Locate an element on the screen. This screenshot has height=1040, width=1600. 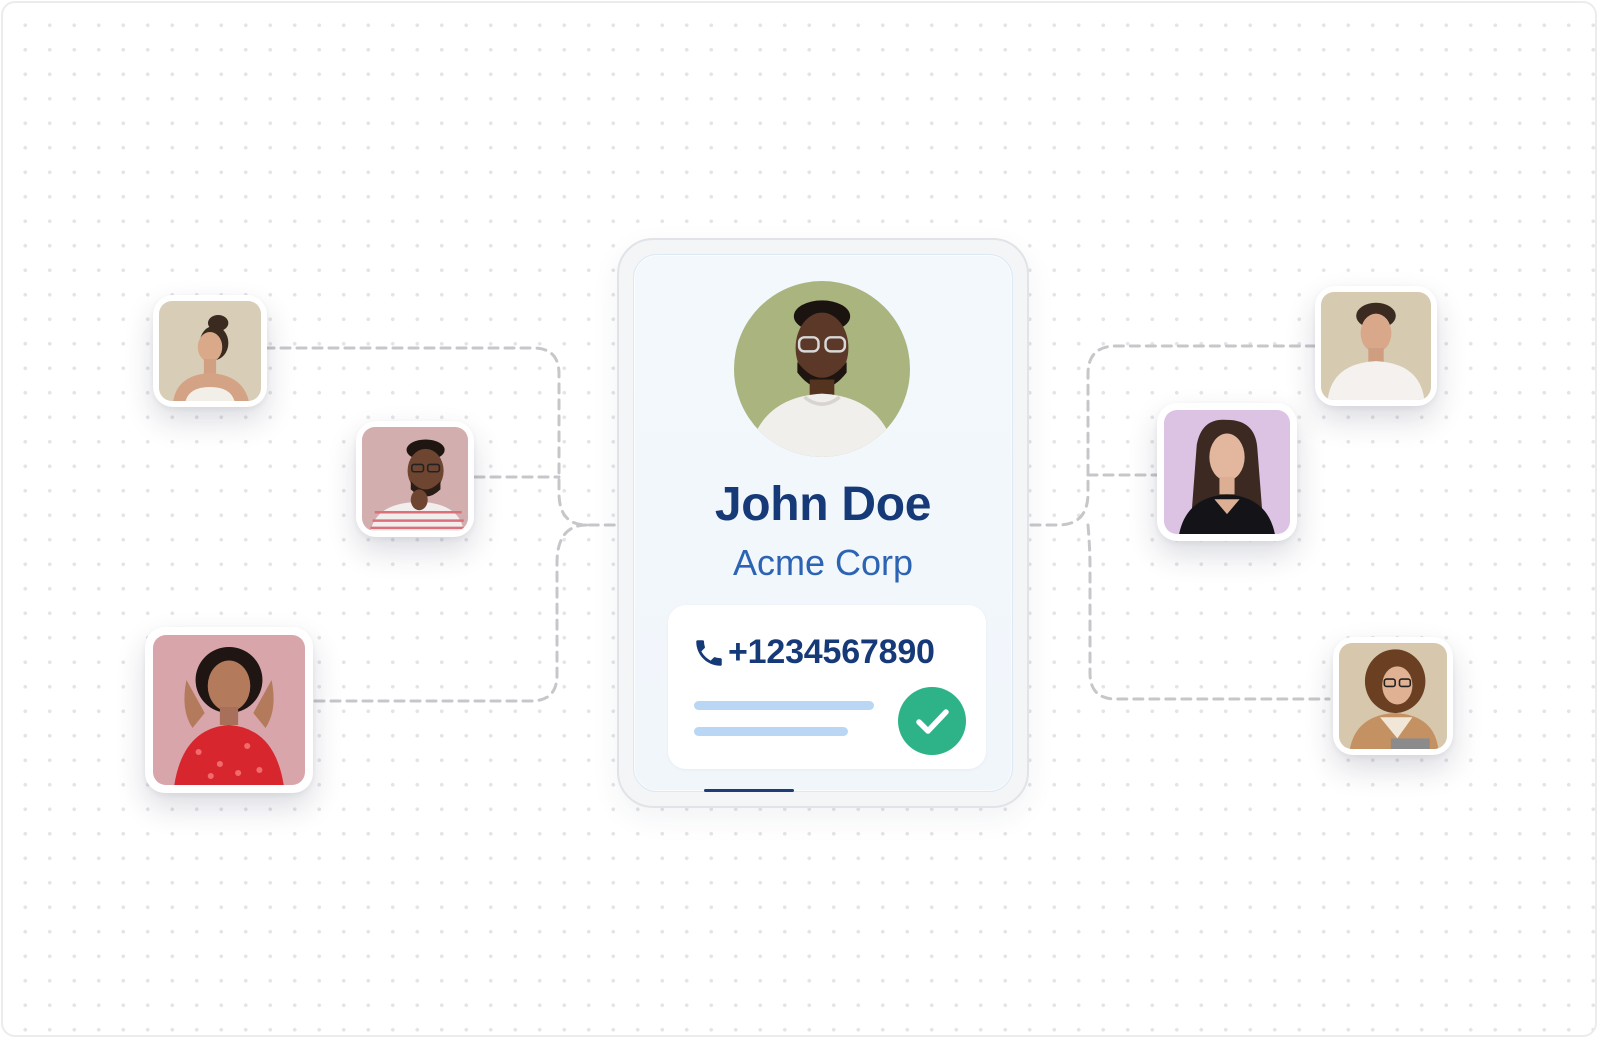
avatar-man-white-tee is located at coordinates (1376, 346).